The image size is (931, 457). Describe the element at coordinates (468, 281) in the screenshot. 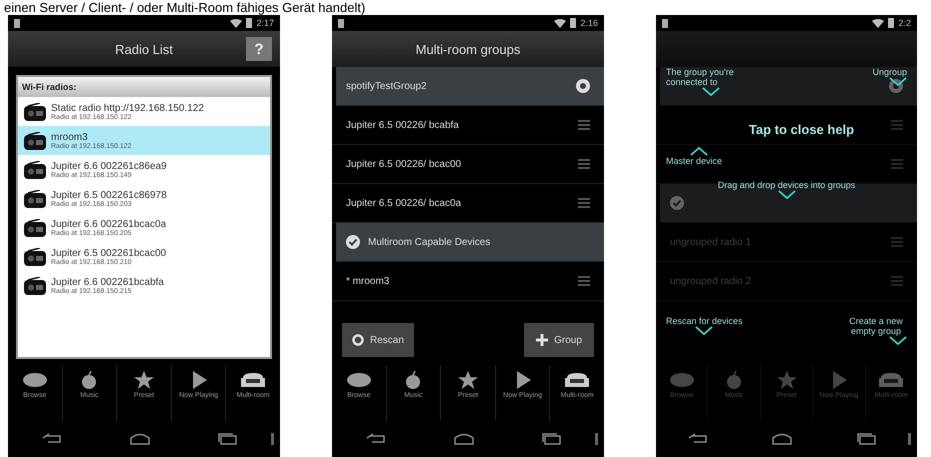

I see `device-row: * mroom3` at that location.